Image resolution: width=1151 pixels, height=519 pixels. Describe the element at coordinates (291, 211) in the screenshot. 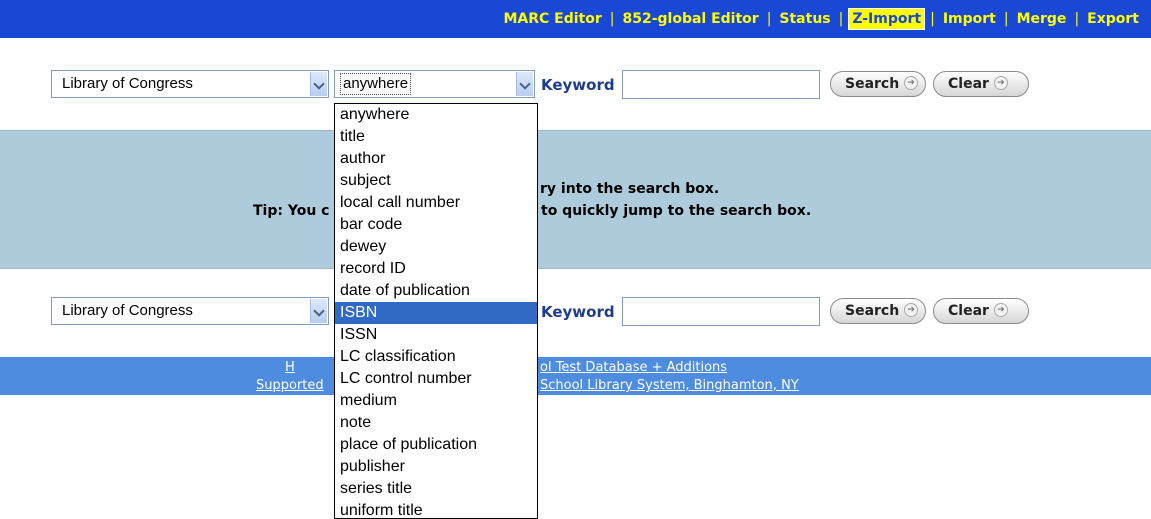

I see `tip-line-2-prefix: Tip: You c` at that location.